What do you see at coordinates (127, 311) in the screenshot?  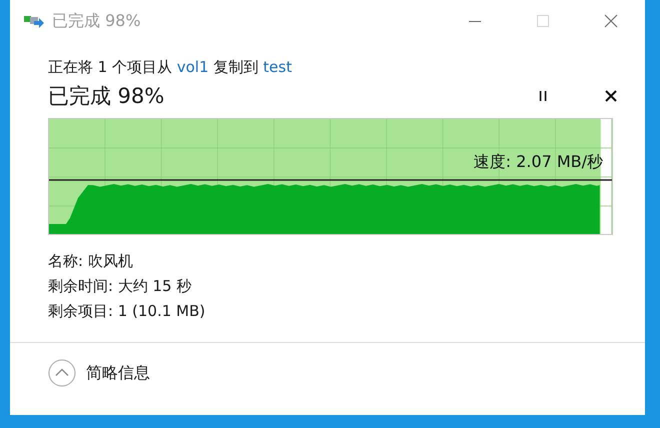 I see `detail-text: 剩余项目: 1 (10.1 MB)` at bounding box center [127, 311].